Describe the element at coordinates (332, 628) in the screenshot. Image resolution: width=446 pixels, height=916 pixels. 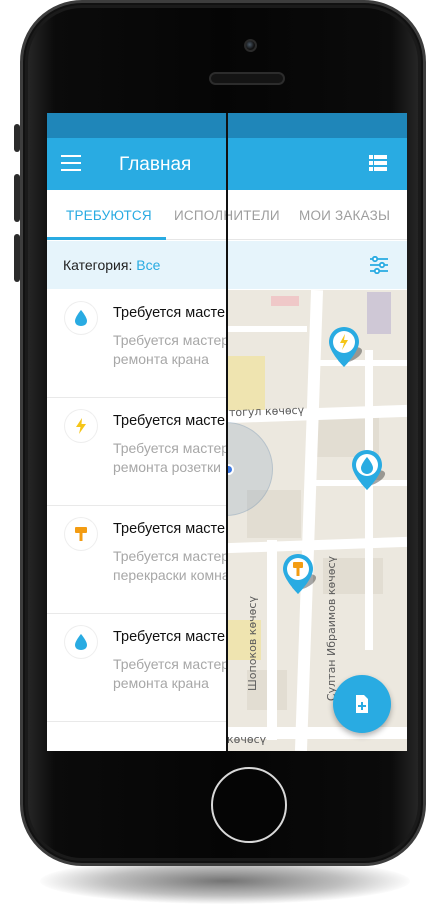
I see `street-label: Султан Ибраимов көчөсү` at that location.